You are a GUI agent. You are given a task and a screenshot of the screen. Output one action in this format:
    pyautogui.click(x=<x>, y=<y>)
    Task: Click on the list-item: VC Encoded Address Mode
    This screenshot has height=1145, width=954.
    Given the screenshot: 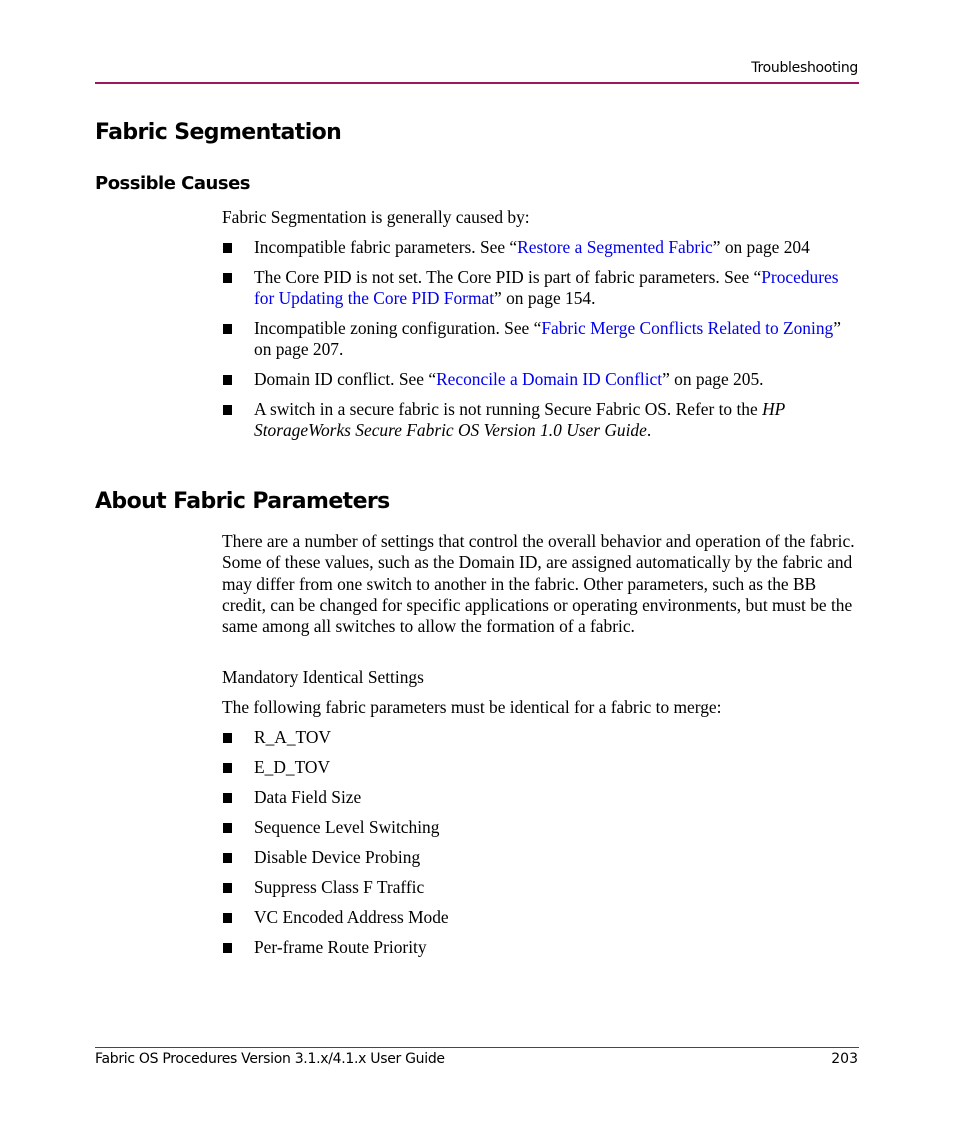 What is the action you would take?
    pyautogui.click(x=542, y=917)
    